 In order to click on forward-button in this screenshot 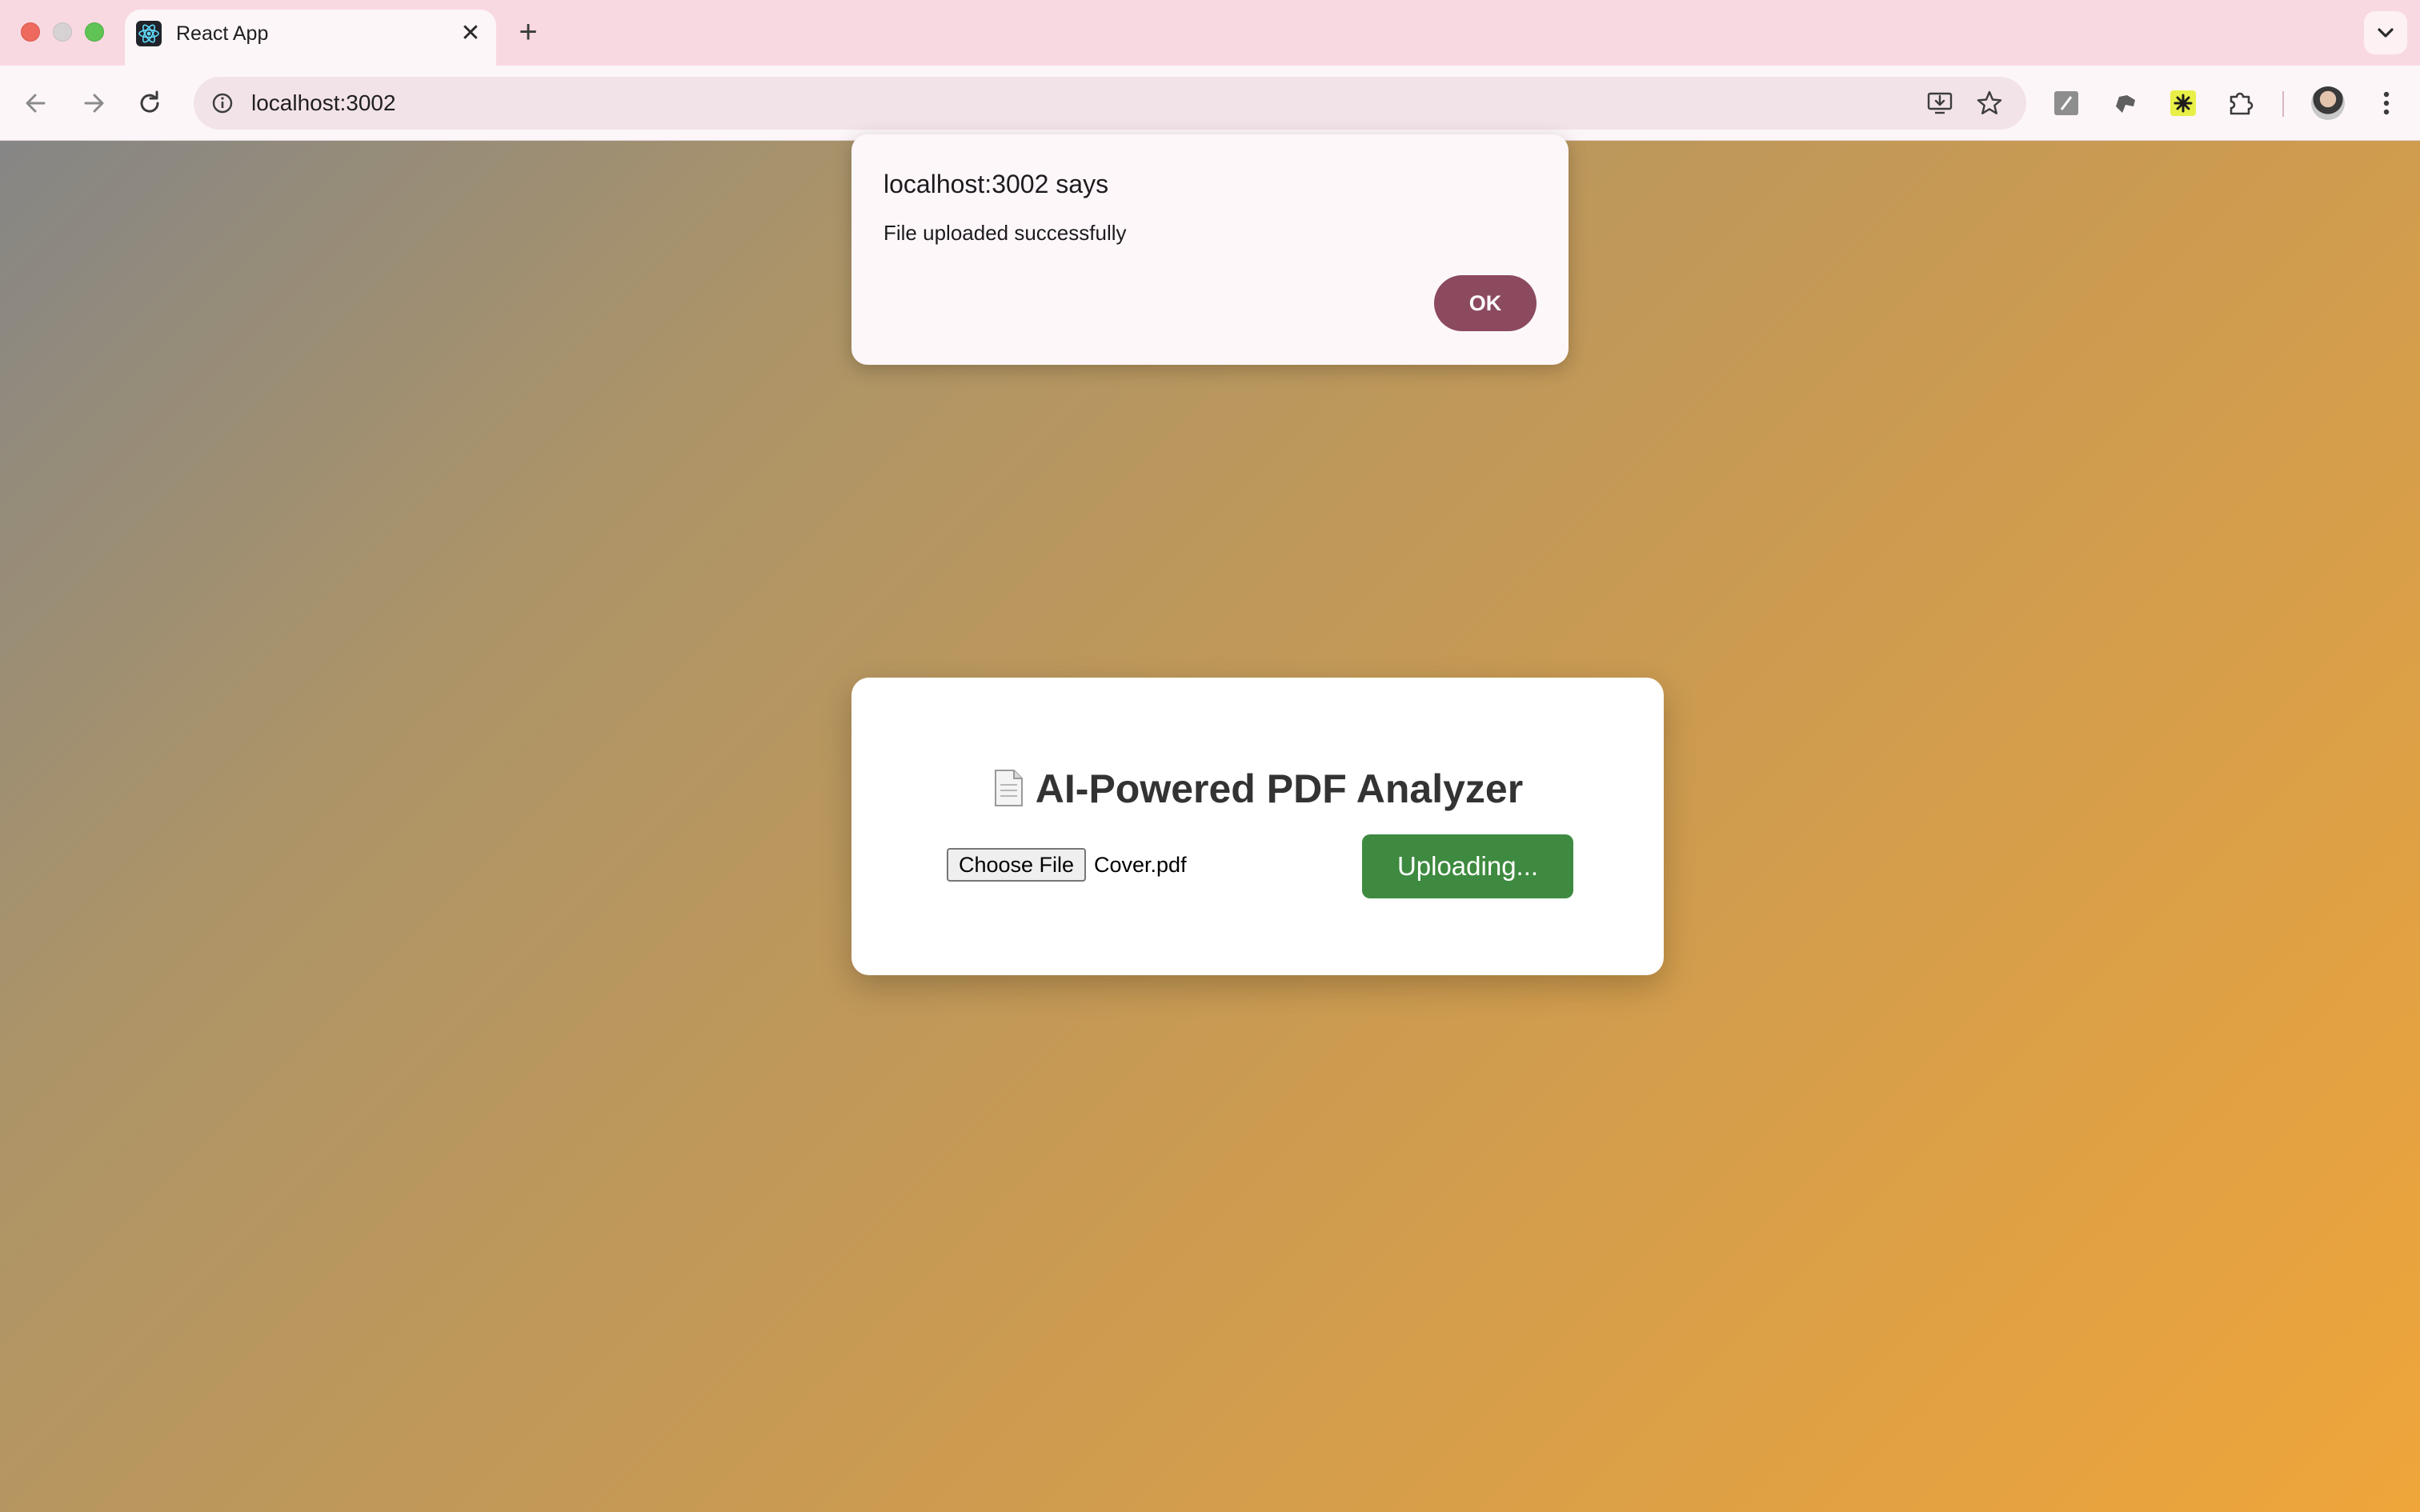, I will do `click(94, 103)`.